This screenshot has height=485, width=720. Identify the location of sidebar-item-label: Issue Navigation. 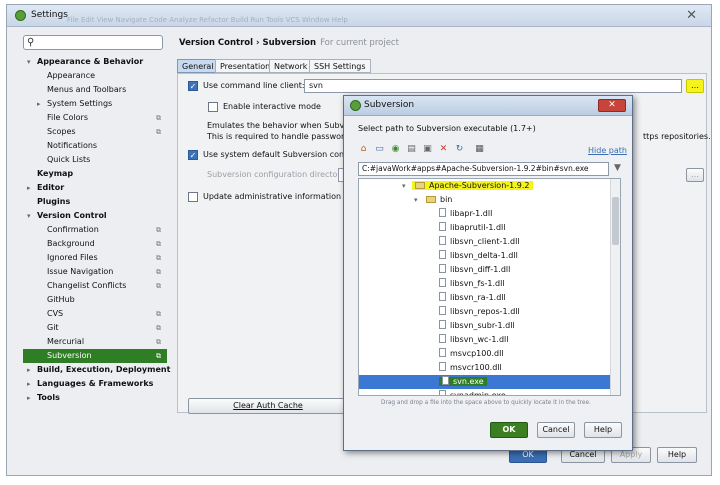
(80, 271).